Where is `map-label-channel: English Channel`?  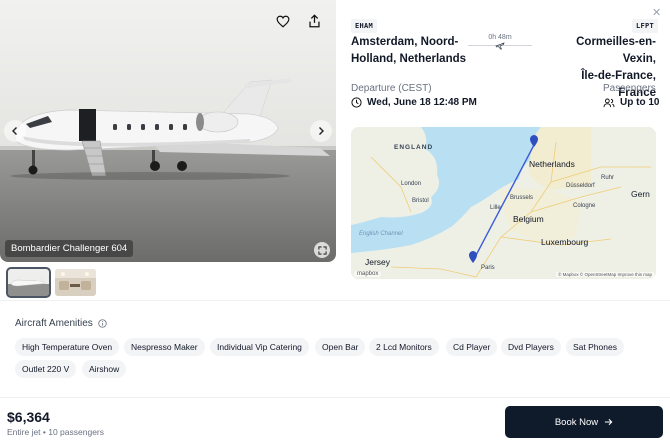 map-label-channel: English Channel is located at coordinates (381, 234).